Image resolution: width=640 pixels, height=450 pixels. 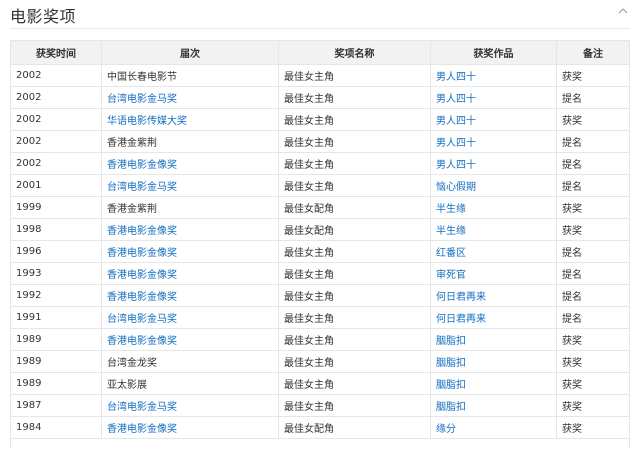 I want to click on table-row: 2002 台湾电影金马奖 最佳女主角 男人四十 提名, so click(x=320, y=97).